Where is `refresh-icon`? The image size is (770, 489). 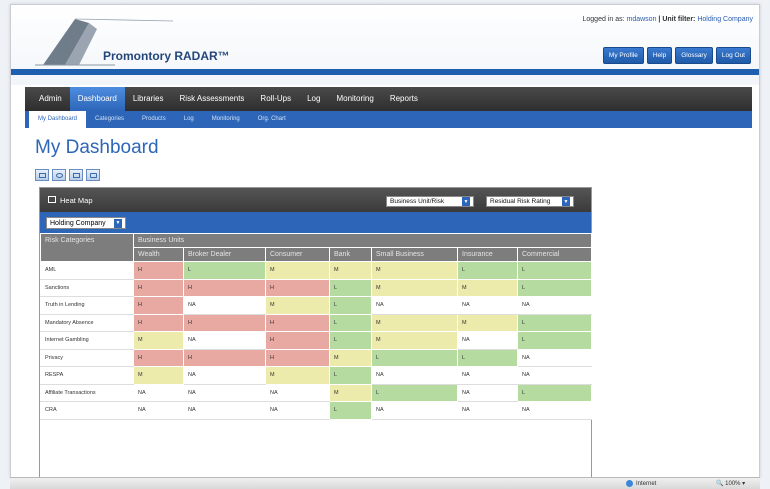
refresh-icon is located at coordinates (59, 175).